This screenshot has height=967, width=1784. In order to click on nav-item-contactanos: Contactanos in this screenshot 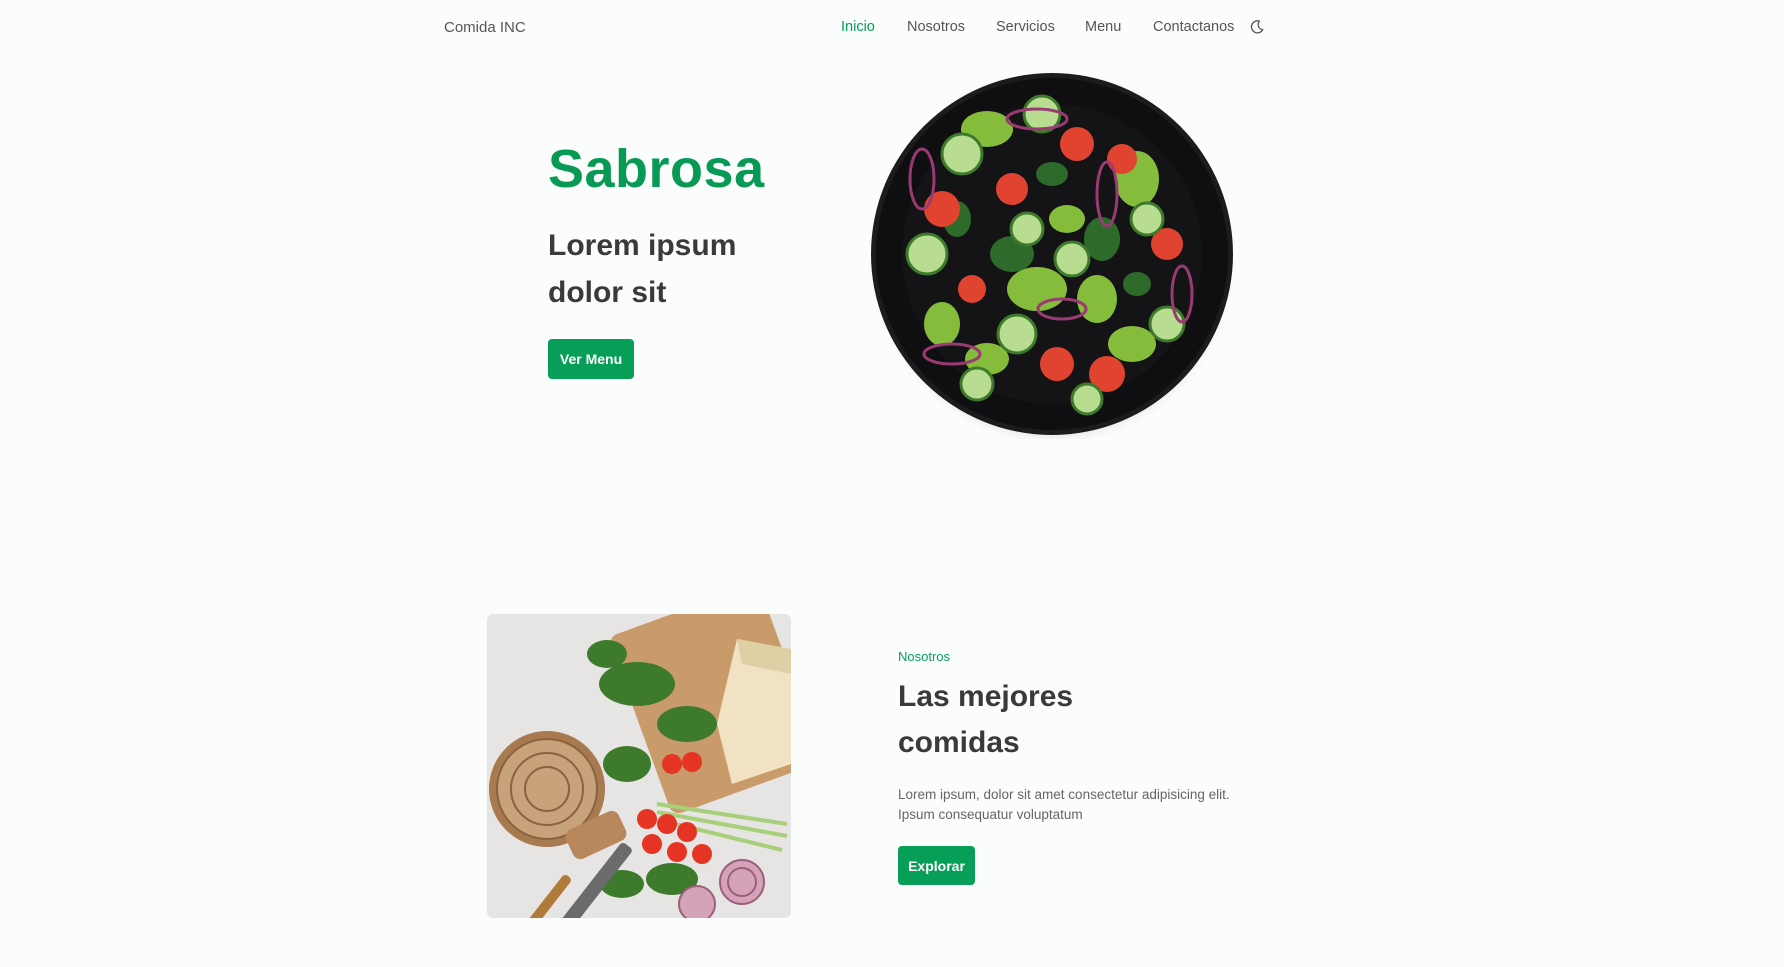, I will do `click(1193, 27)`.